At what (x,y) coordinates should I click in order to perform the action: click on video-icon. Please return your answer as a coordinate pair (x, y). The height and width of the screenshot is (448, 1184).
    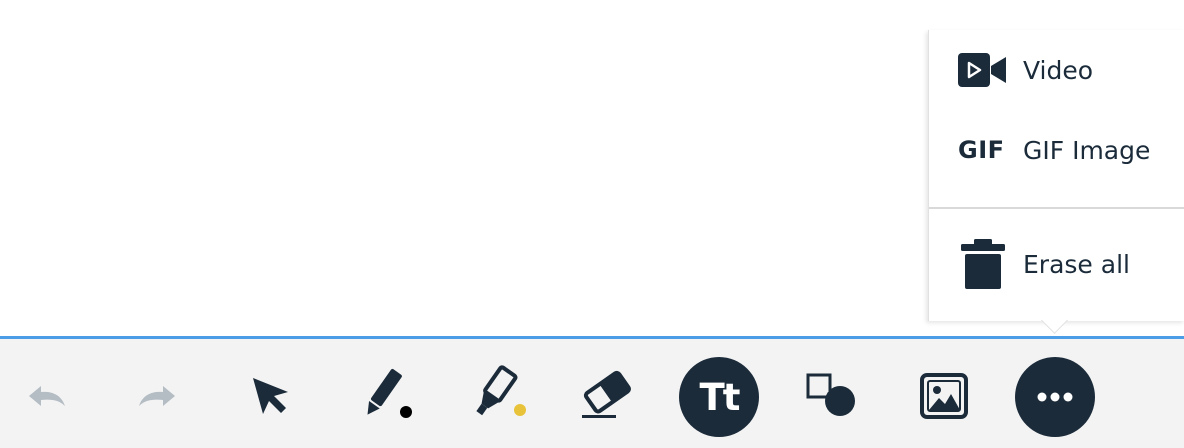
    Looking at the image, I should click on (983, 70).